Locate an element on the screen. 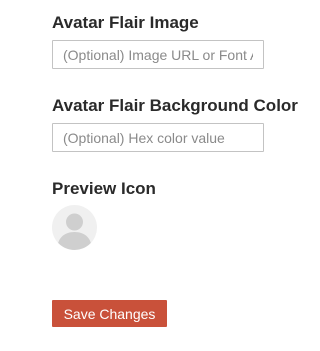 The height and width of the screenshot is (351, 320). default-user-avatar-icon is located at coordinates (74, 231).